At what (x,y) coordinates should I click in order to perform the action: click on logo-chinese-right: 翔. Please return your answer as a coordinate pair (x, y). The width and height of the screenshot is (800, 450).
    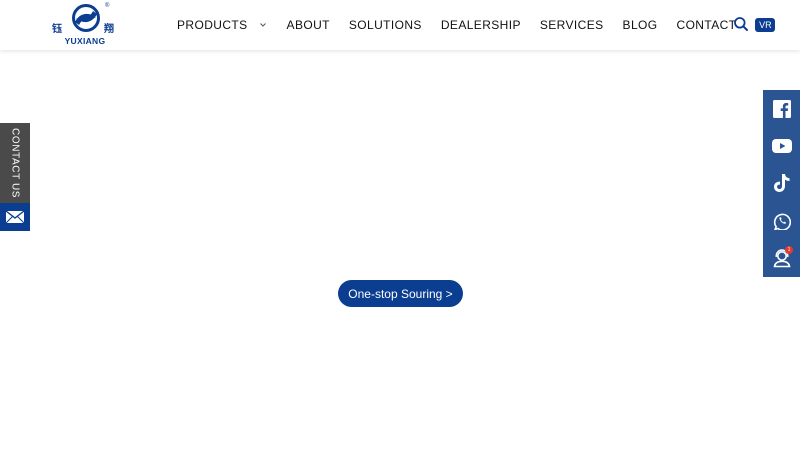
    Looking at the image, I should click on (109, 29).